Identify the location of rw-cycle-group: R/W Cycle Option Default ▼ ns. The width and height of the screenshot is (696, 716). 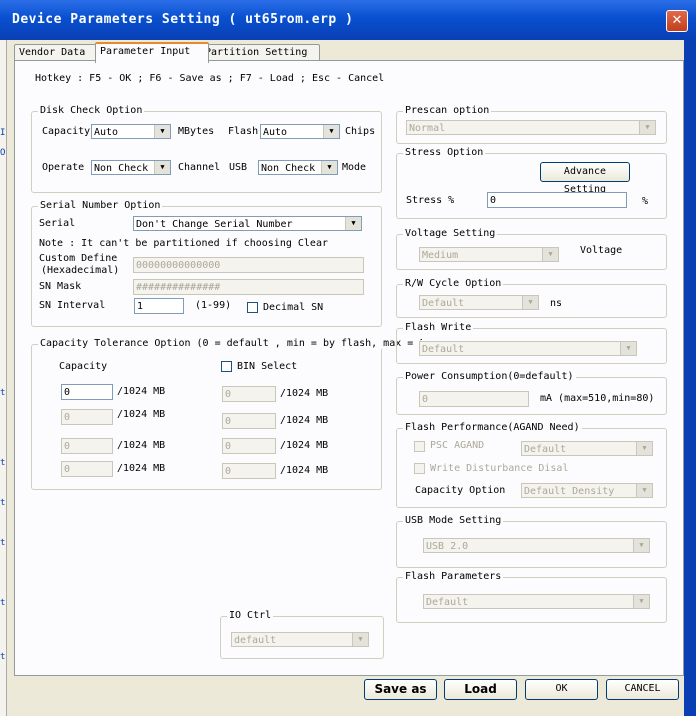
(531, 298).